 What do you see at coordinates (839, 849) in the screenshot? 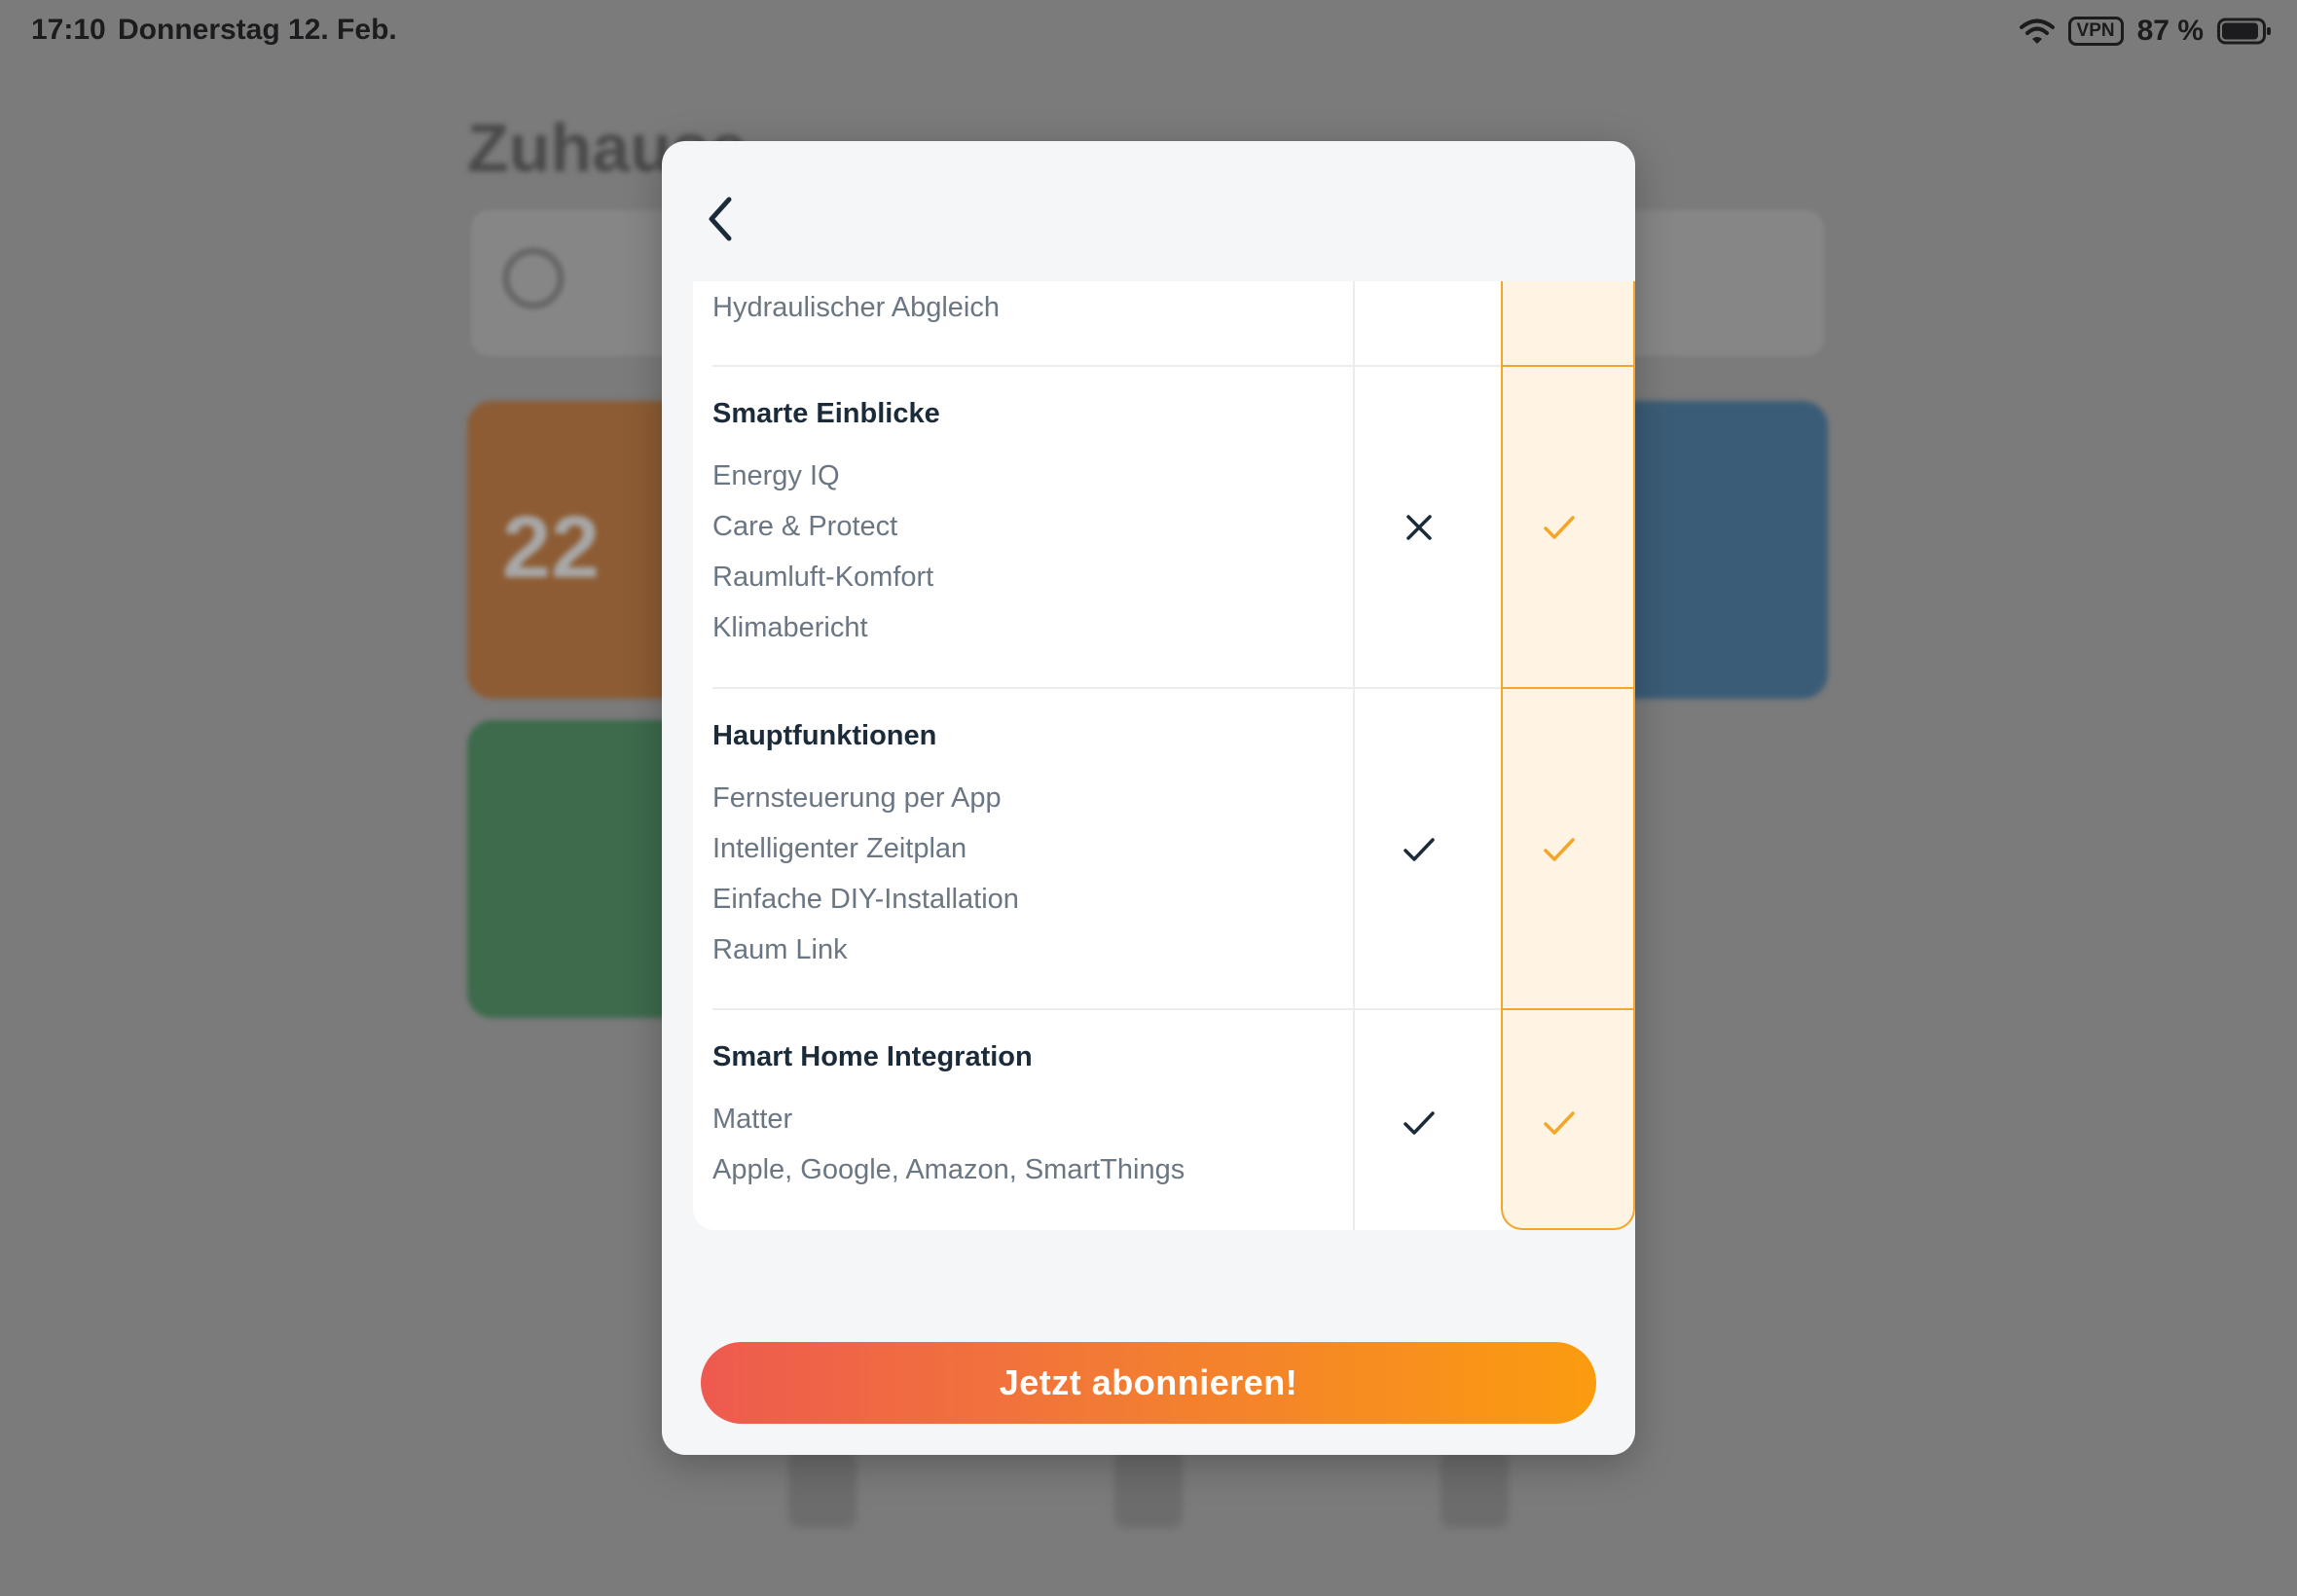
I see `feature-item: Intelligenter Zeitplan` at bounding box center [839, 849].